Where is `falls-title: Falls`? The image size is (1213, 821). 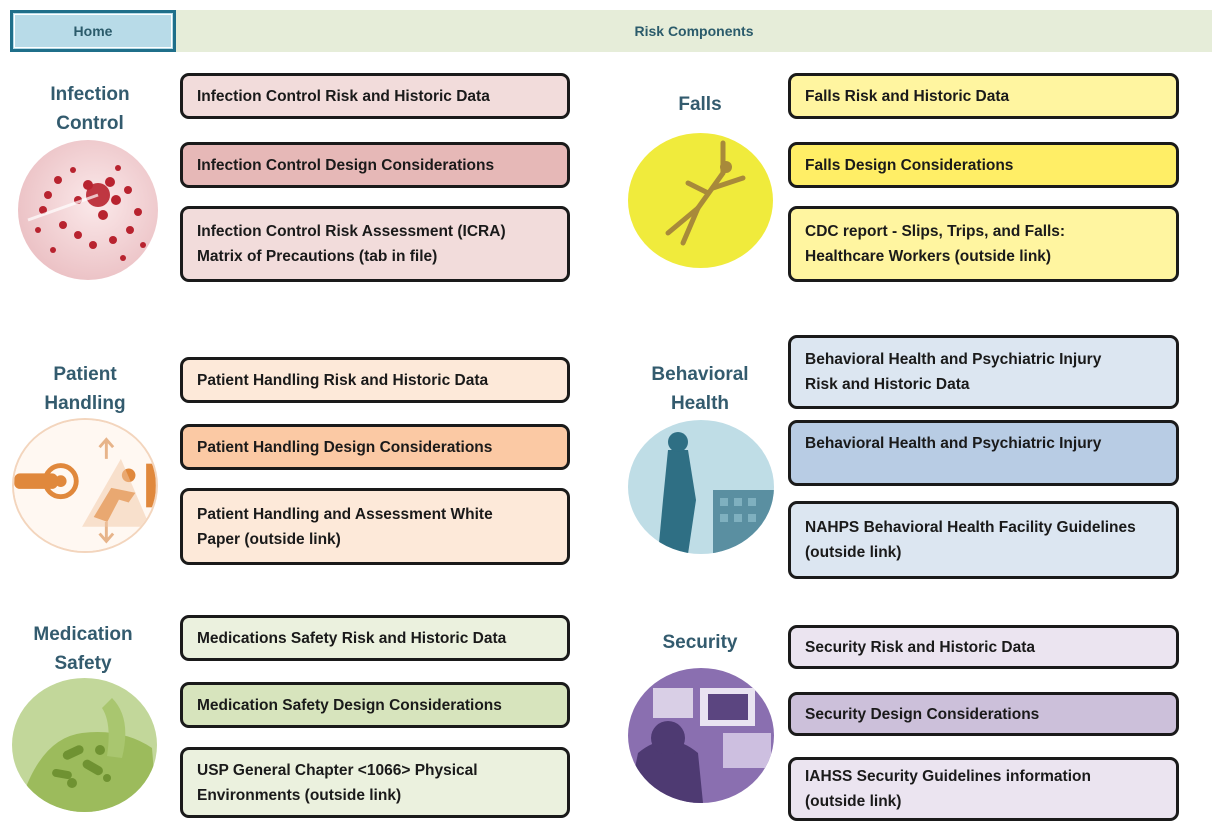 falls-title: Falls is located at coordinates (700, 104).